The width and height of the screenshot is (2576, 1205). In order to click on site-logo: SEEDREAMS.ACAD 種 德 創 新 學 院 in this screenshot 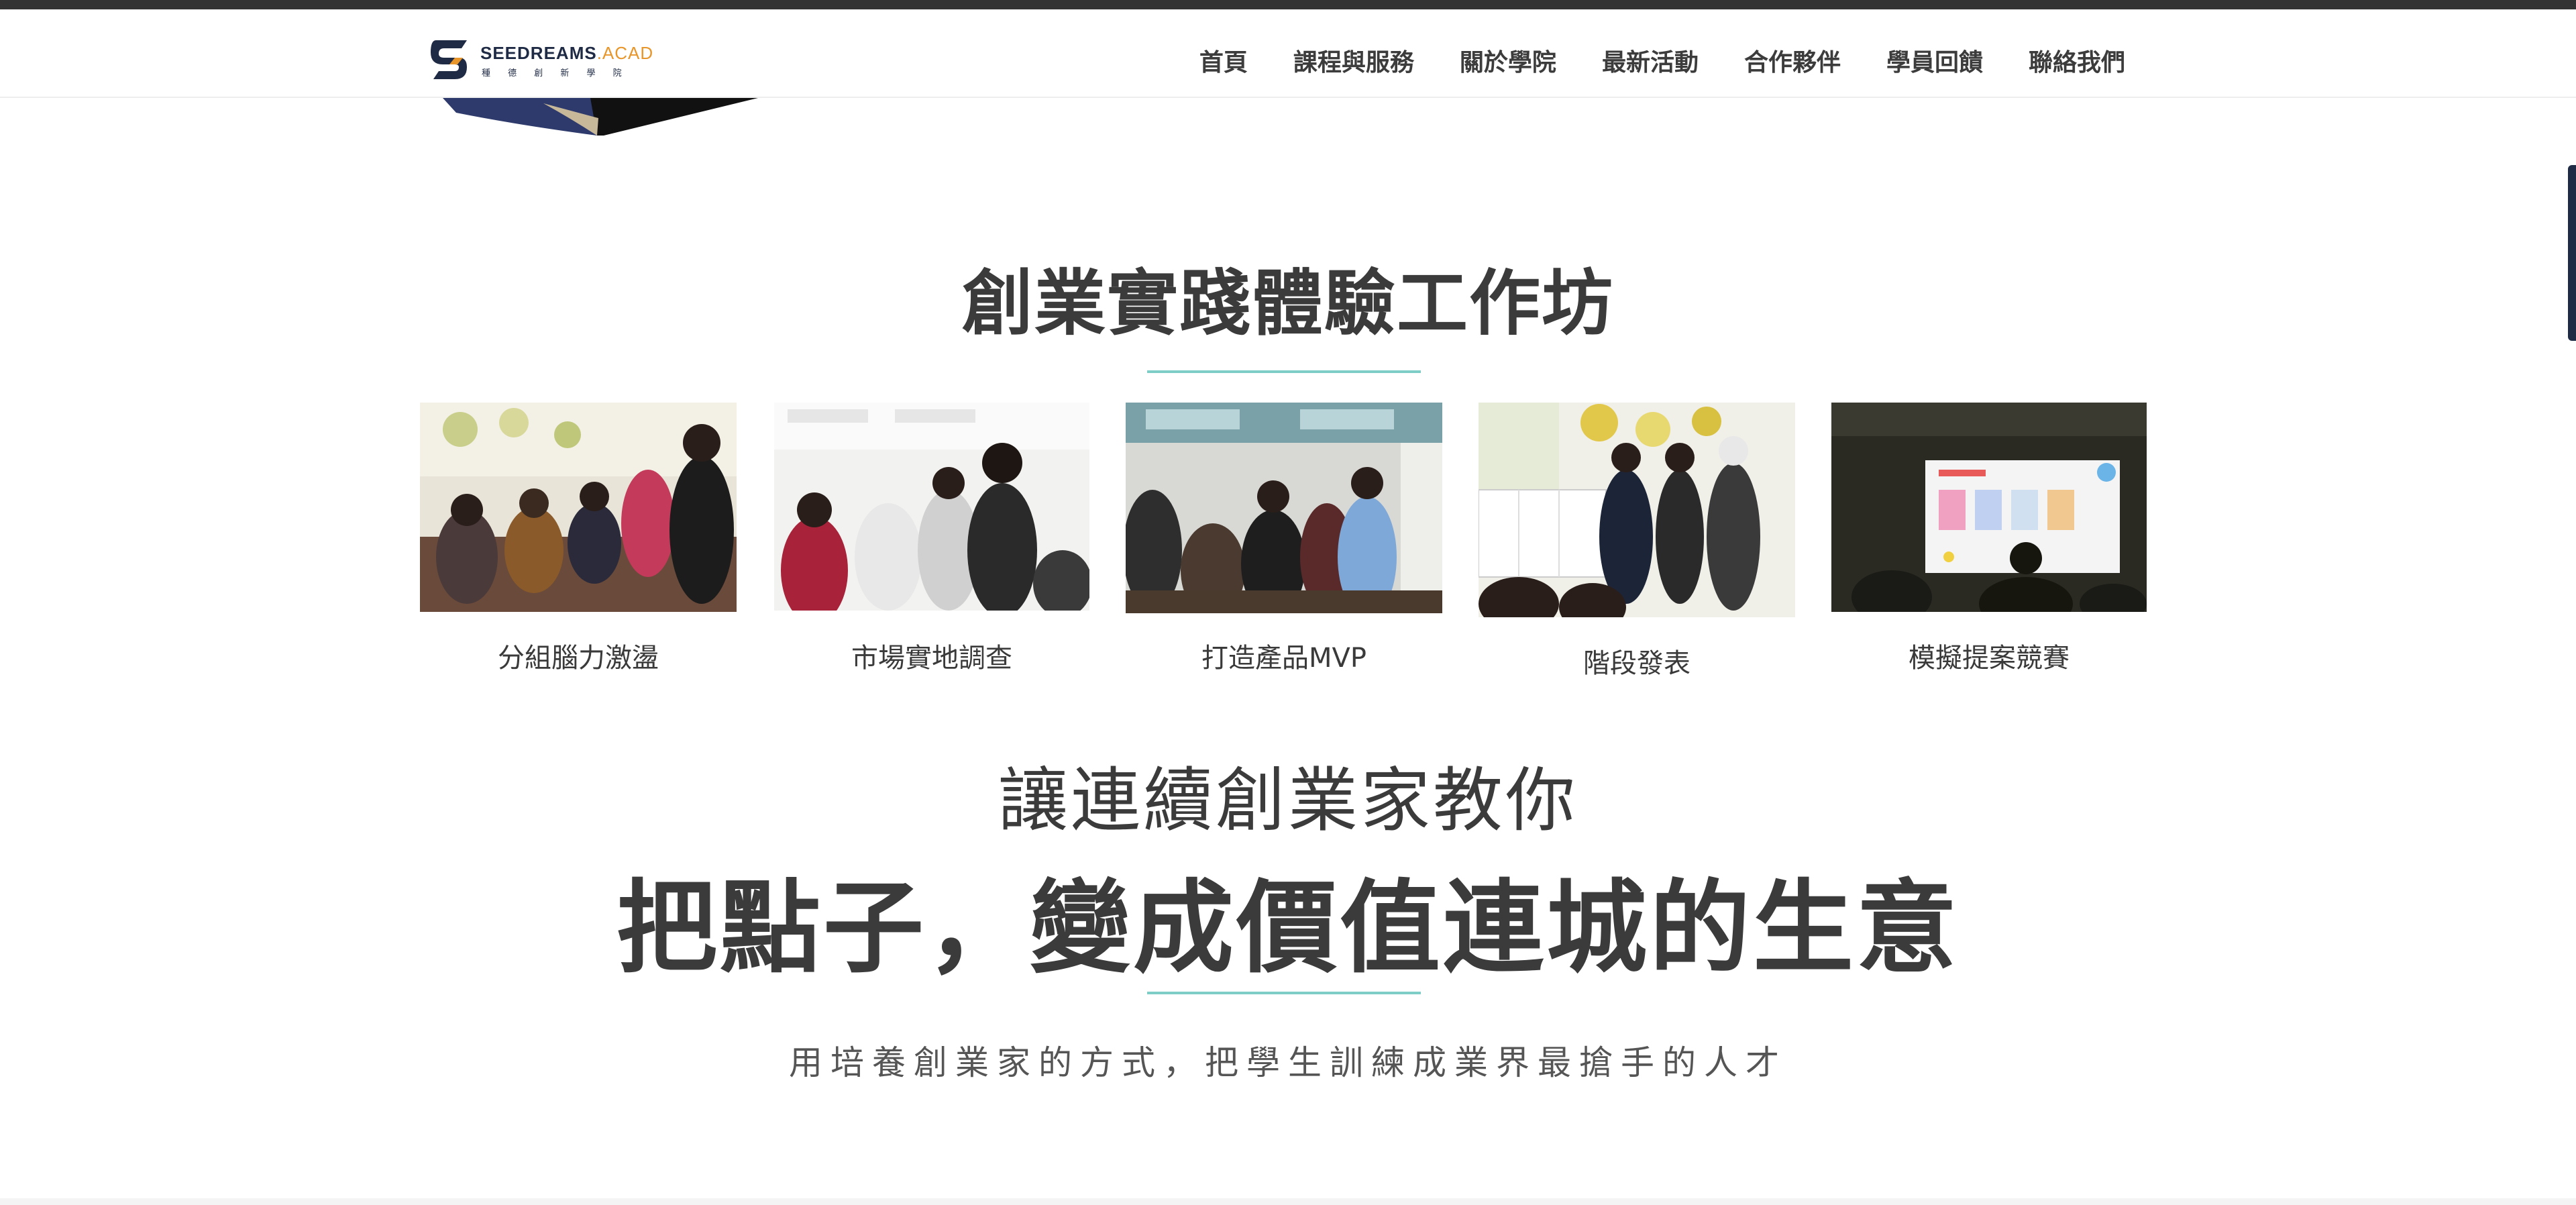, I will do `click(542, 58)`.